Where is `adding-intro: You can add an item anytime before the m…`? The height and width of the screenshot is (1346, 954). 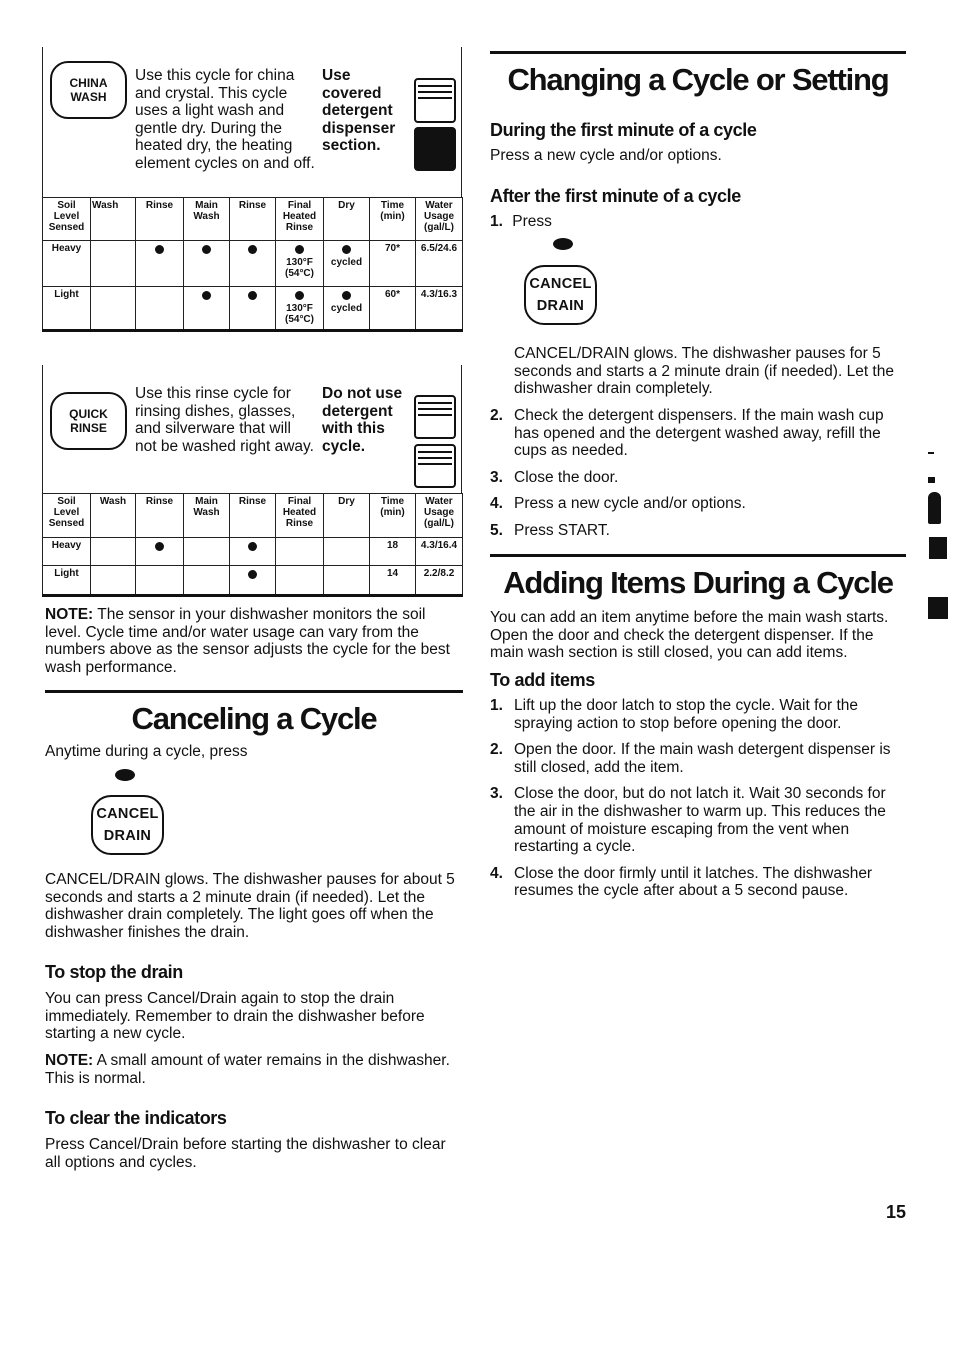
adding-intro: You can add an item anytime before the m… is located at coordinates (689, 635).